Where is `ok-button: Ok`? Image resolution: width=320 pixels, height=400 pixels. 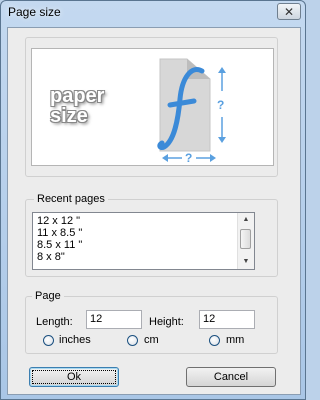
ok-button: Ok is located at coordinates (74, 377).